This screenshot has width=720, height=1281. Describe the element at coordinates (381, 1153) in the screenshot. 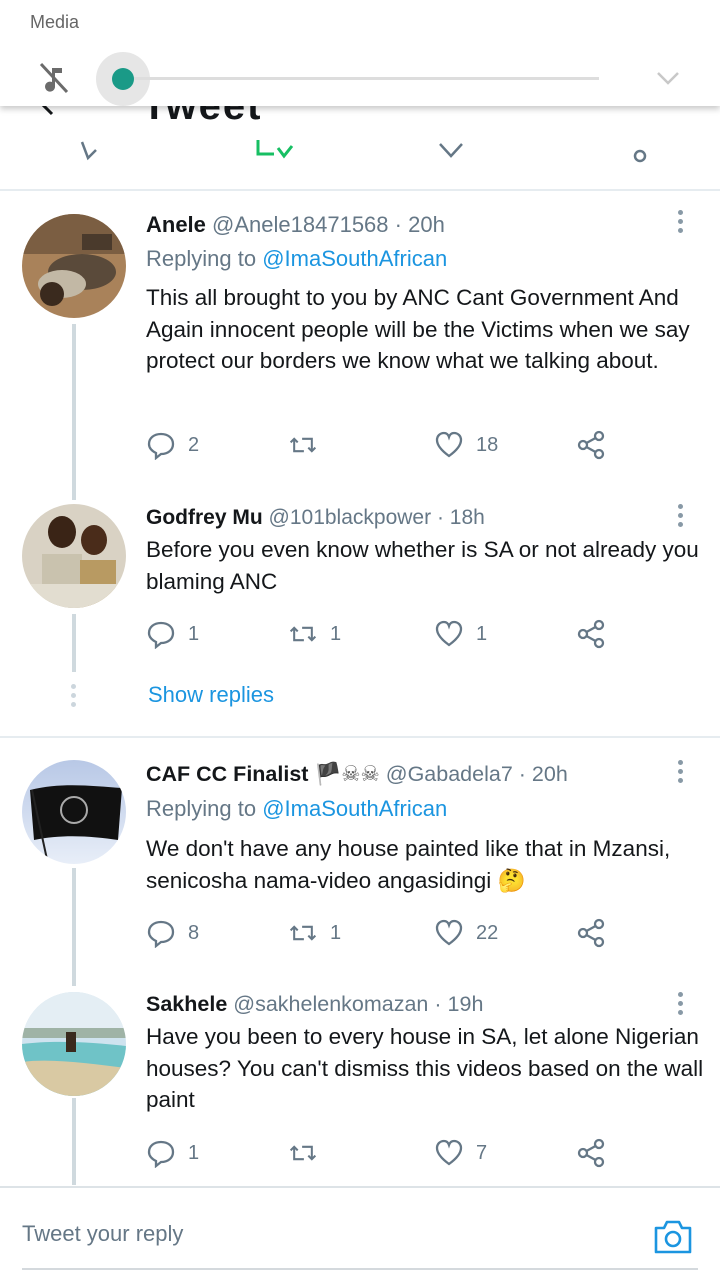

I see `tweet-actions: 1 7` at that location.